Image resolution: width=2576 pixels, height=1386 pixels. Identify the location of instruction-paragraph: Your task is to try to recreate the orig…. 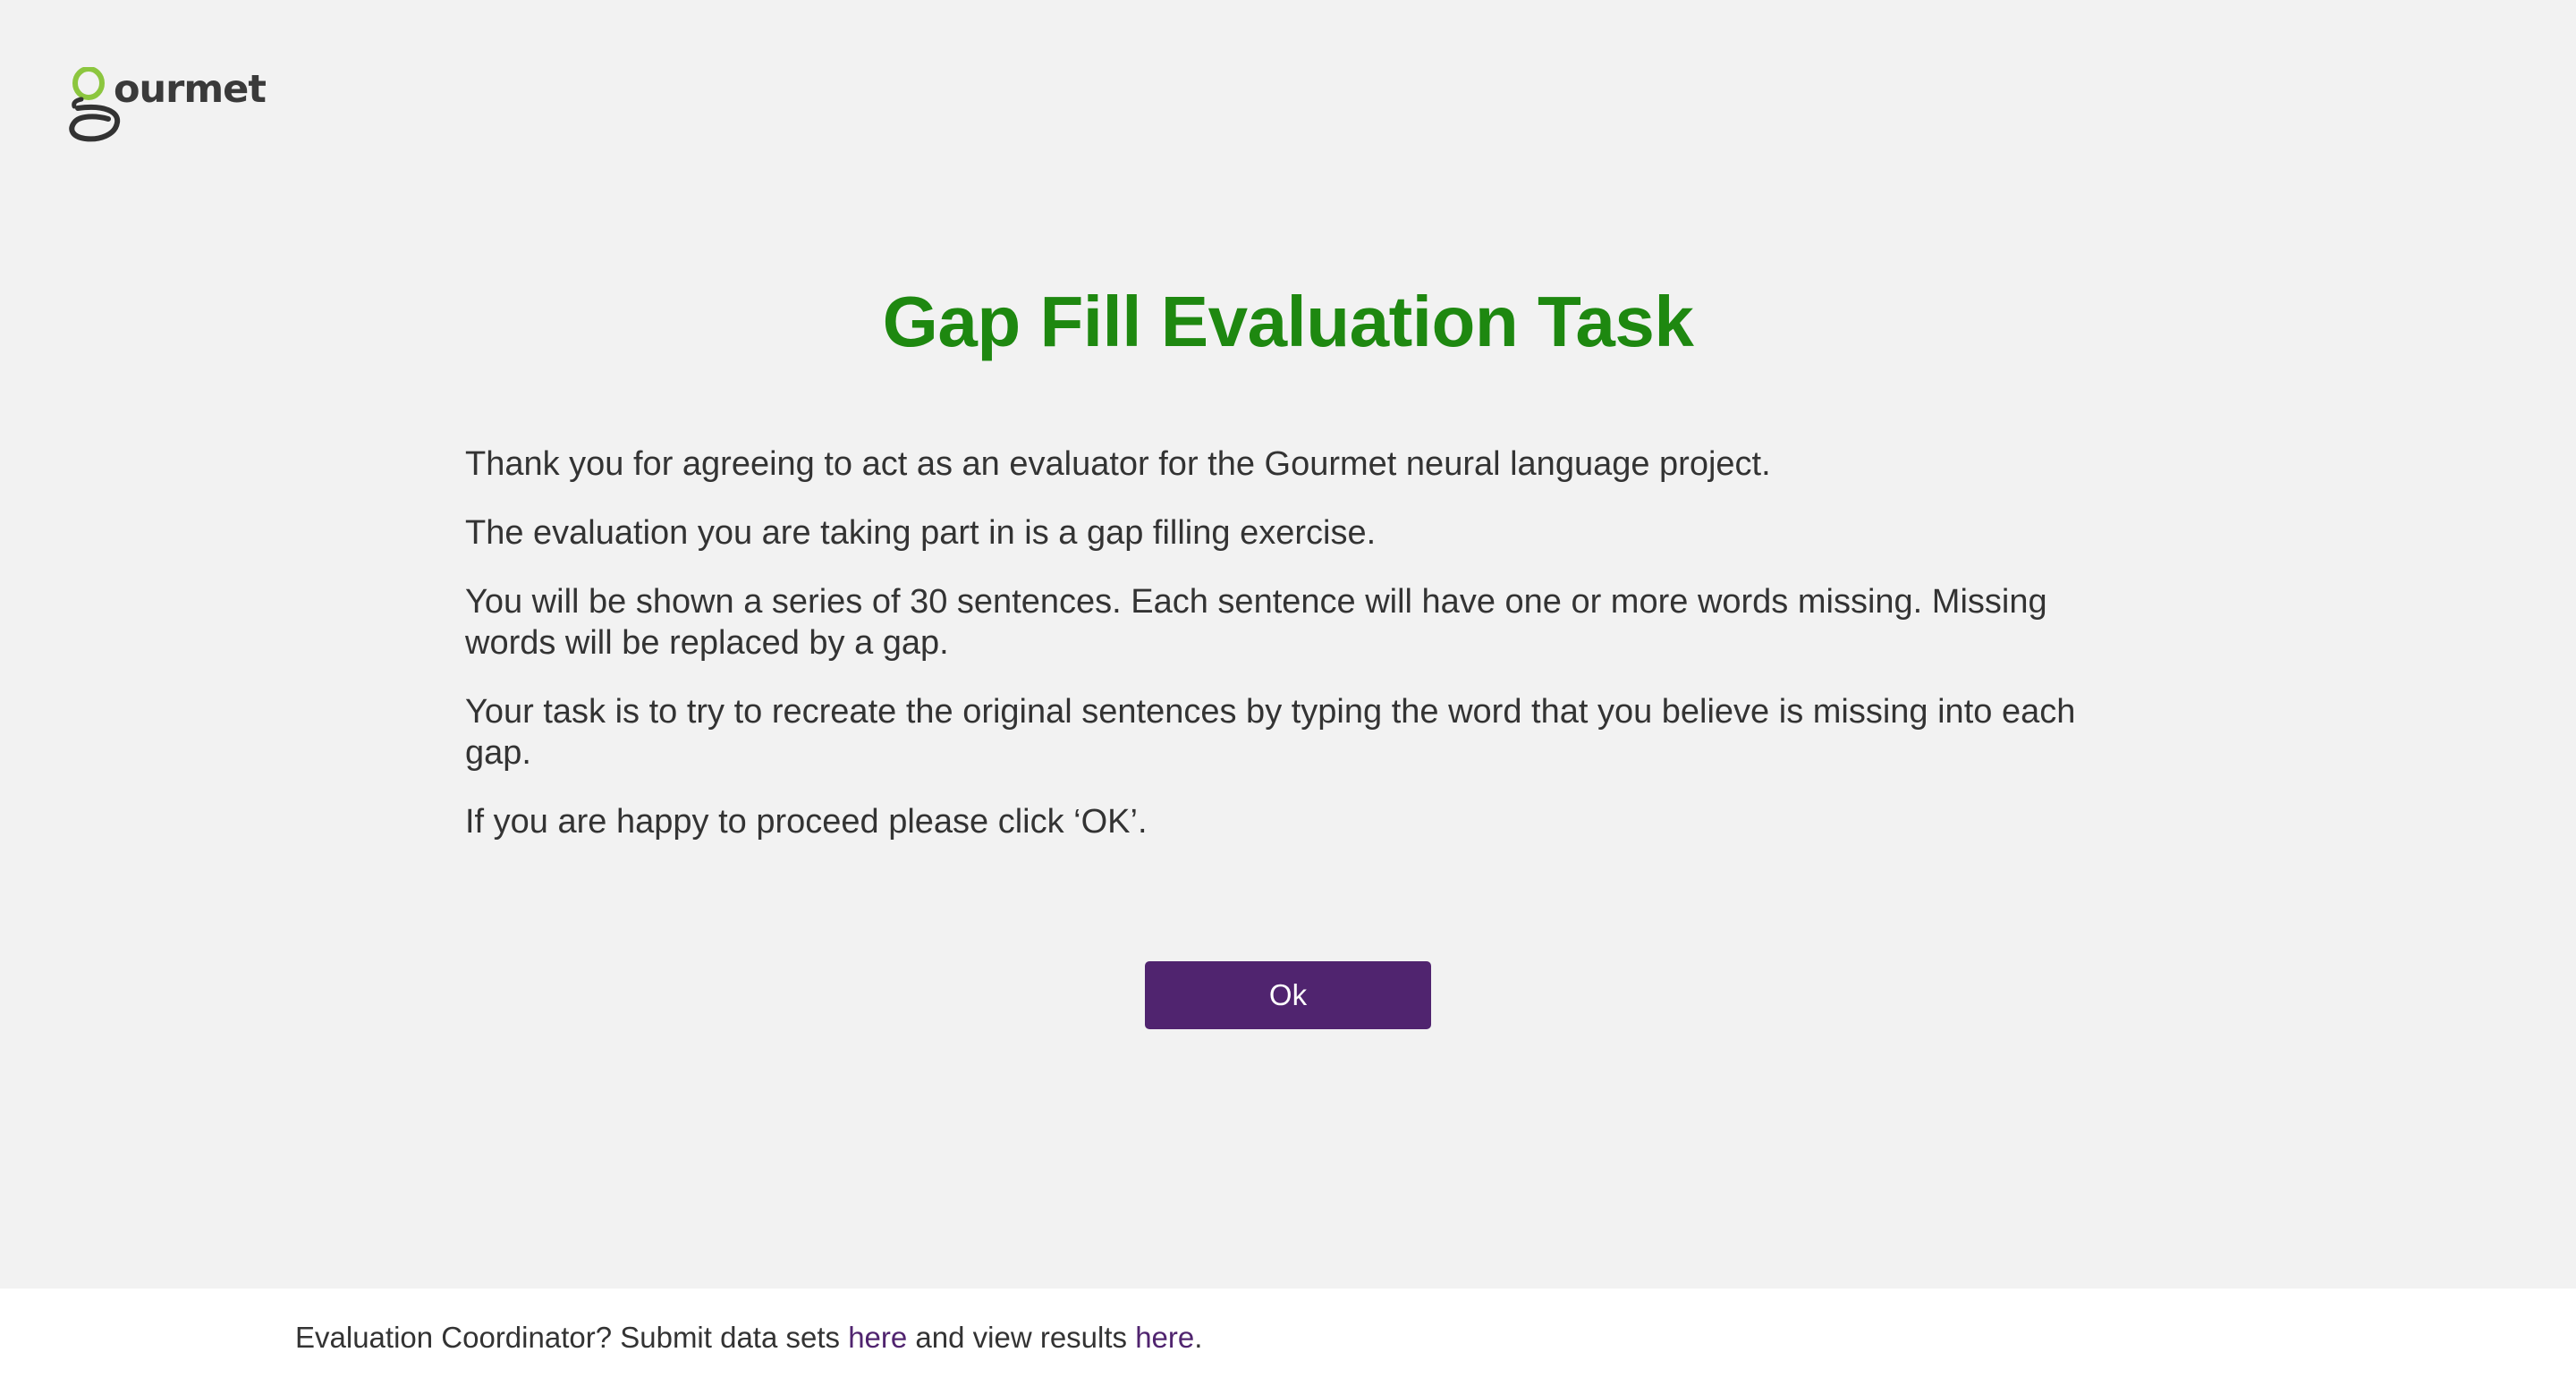
(1270, 732).